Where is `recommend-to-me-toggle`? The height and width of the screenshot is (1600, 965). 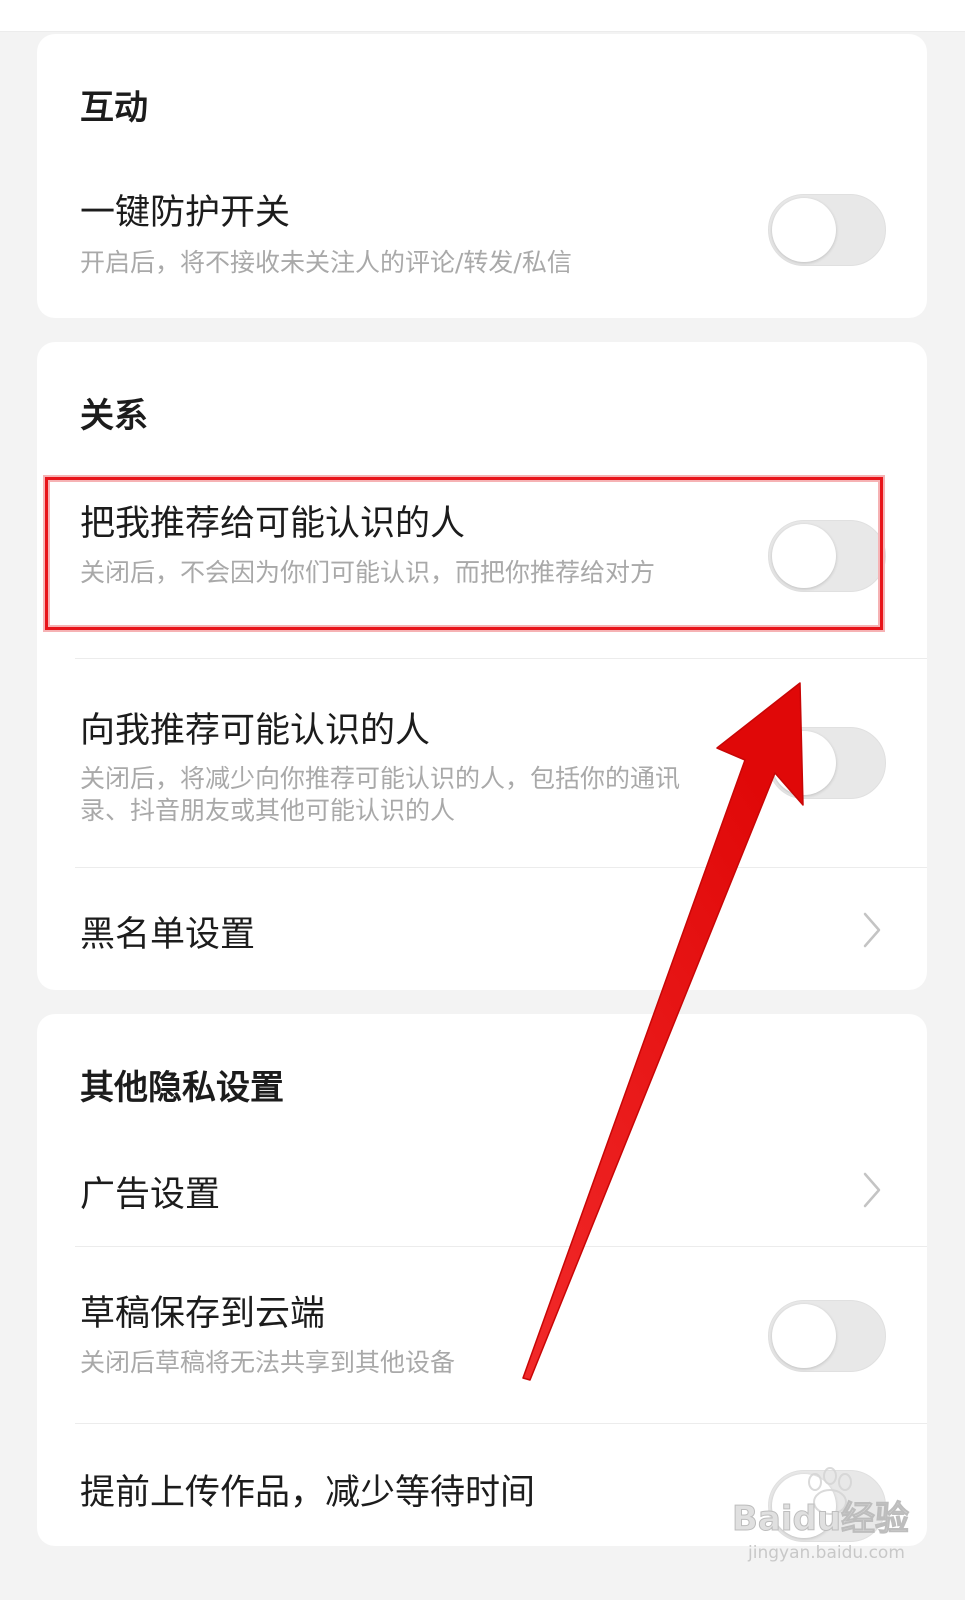
recommend-to-me-toggle is located at coordinates (827, 763).